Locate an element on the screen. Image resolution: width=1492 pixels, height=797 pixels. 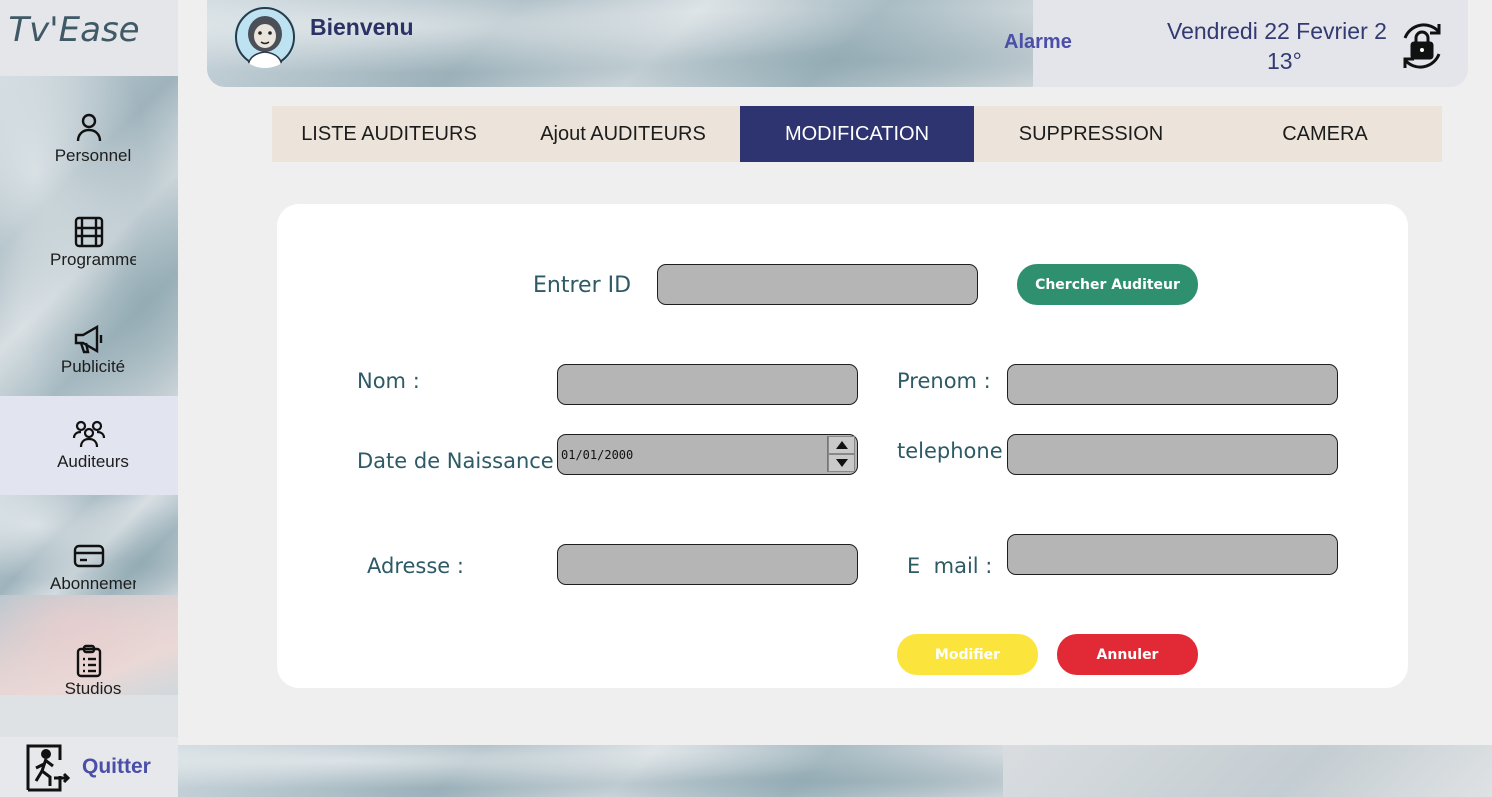
gorilla-avatar-icon is located at coordinates (265, 37).